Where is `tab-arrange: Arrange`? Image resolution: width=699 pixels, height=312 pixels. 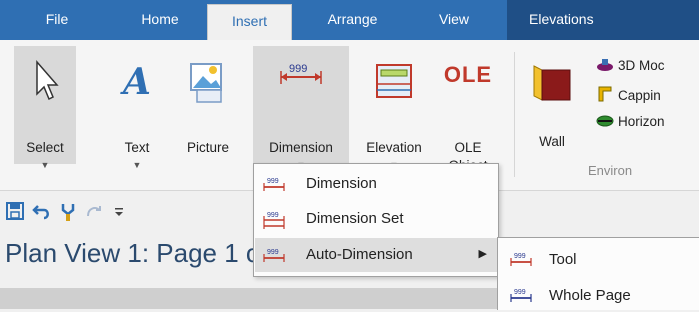 tab-arrange: Arrange is located at coordinates (352, 20).